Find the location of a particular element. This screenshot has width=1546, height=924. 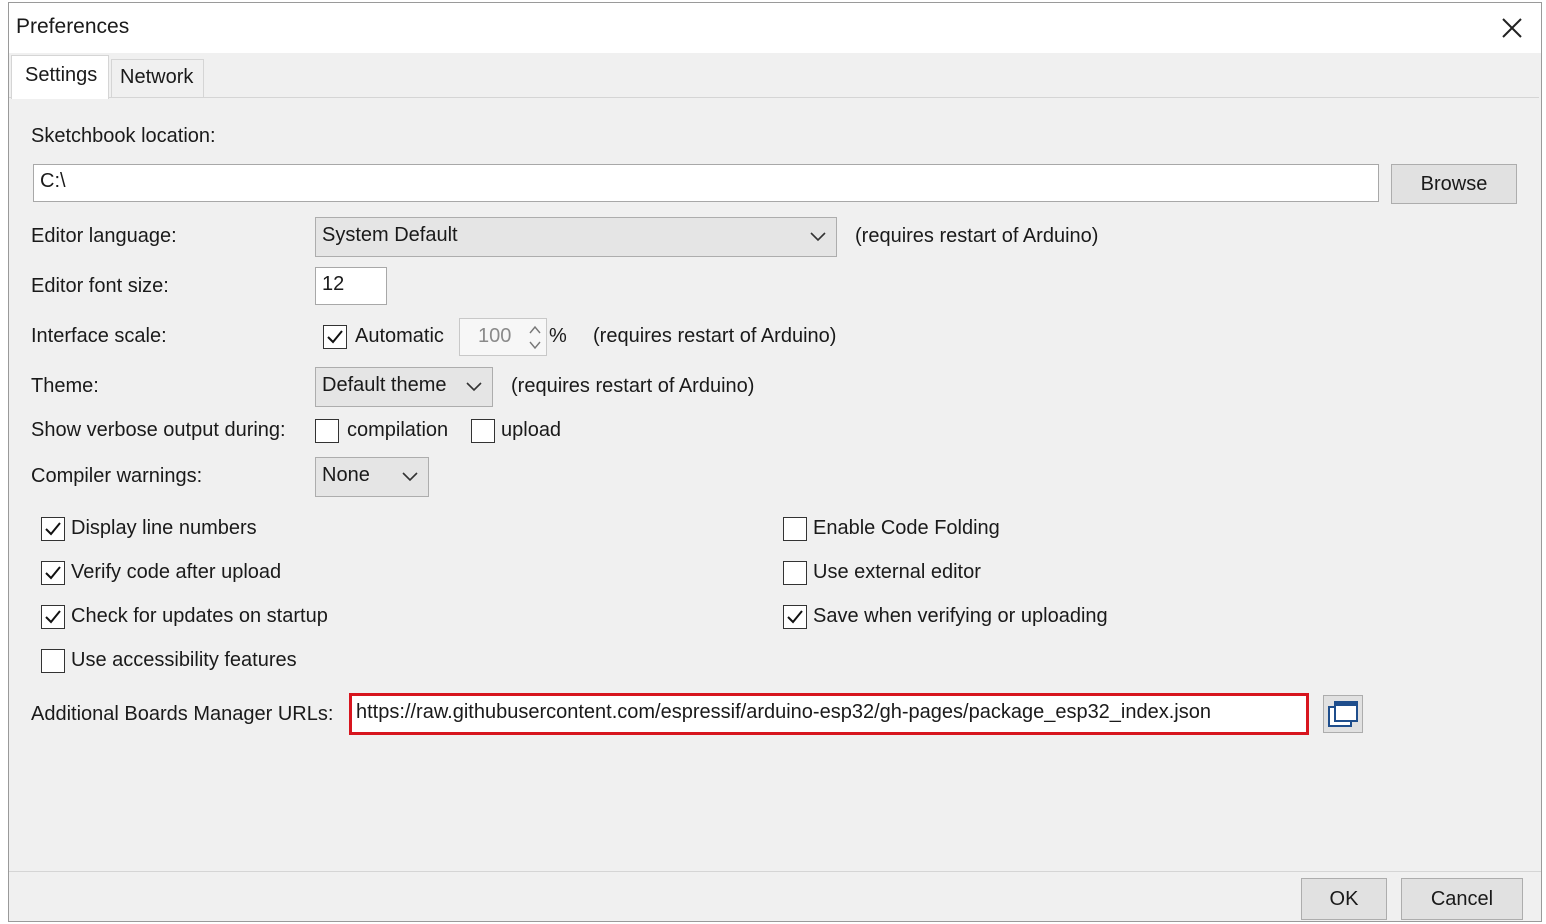

scale-spinner: 100 is located at coordinates (503, 337).